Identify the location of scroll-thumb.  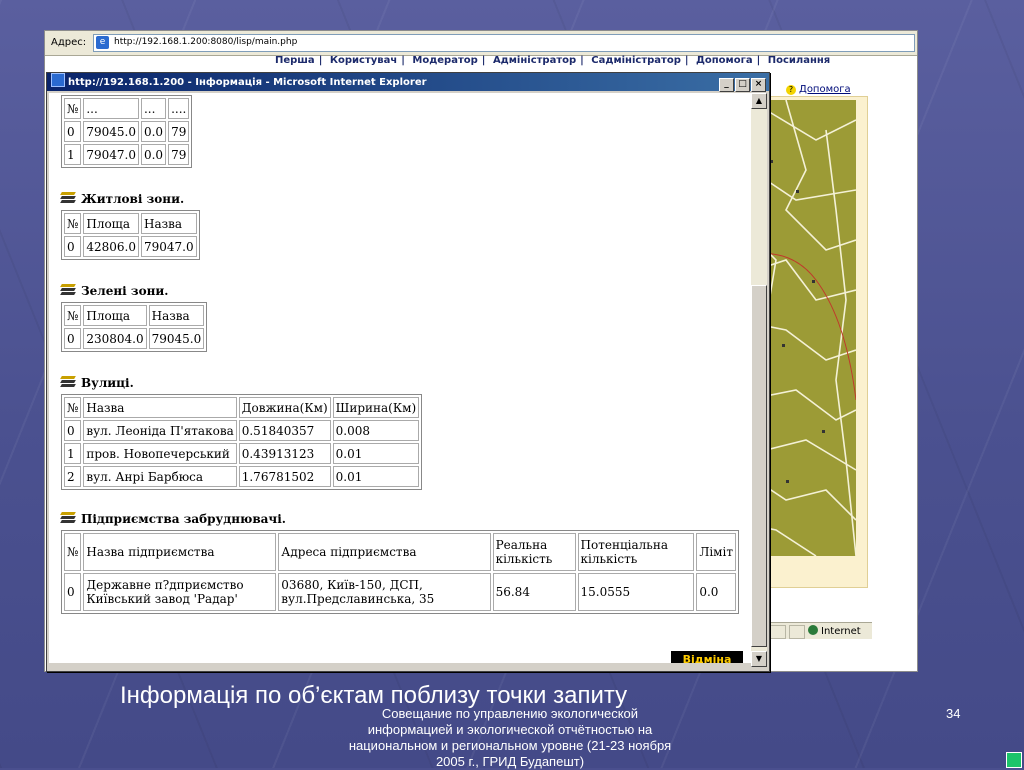
(759, 466).